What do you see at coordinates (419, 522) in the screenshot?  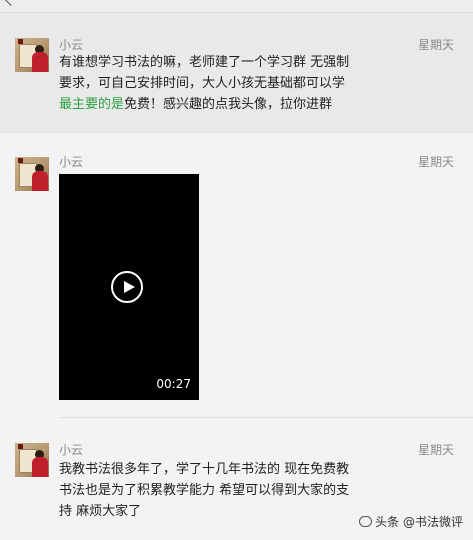 I see `watermark-text: 头条 @书法微评` at bounding box center [419, 522].